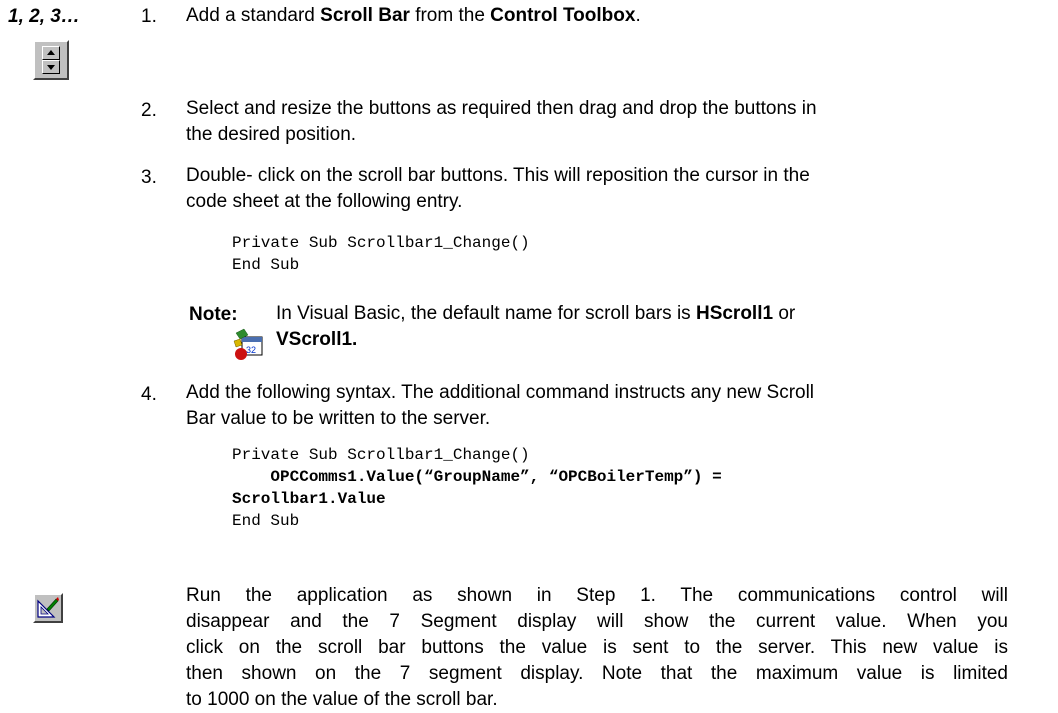 This screenshot has width=1058, height=713. Describe the element at coordinates (381, 254) in the screenshot. I see `step-3-code-block: Private Sub Scrollbar1_Change() End Sub` at that location.